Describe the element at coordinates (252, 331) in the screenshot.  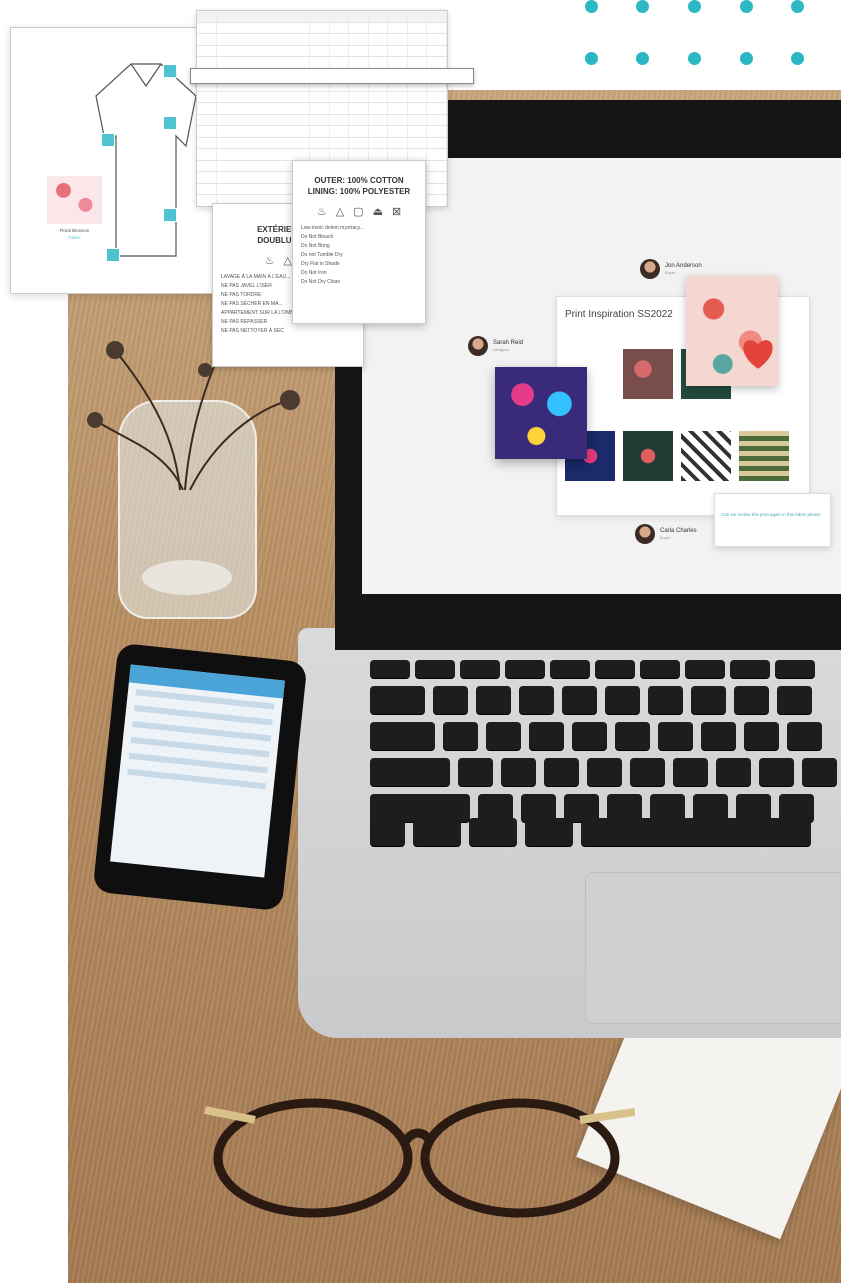
I see `care-instruction: NE PAS NETTOYER À SEC` at that location.